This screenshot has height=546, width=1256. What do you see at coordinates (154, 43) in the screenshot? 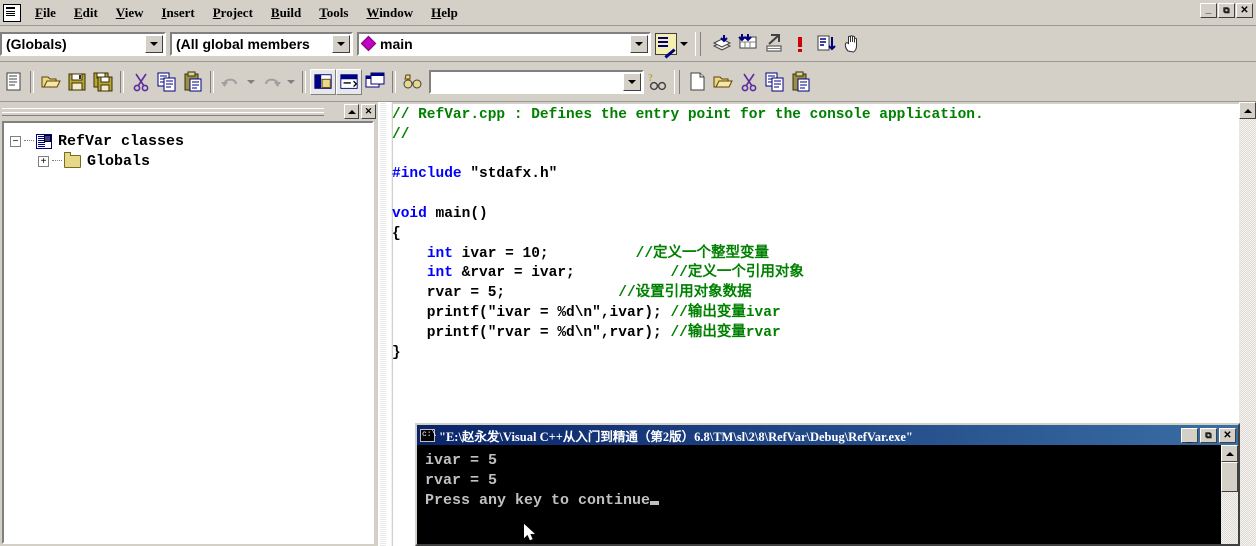
I see `class-combo-dropdown` at bounding box center [154, 43].